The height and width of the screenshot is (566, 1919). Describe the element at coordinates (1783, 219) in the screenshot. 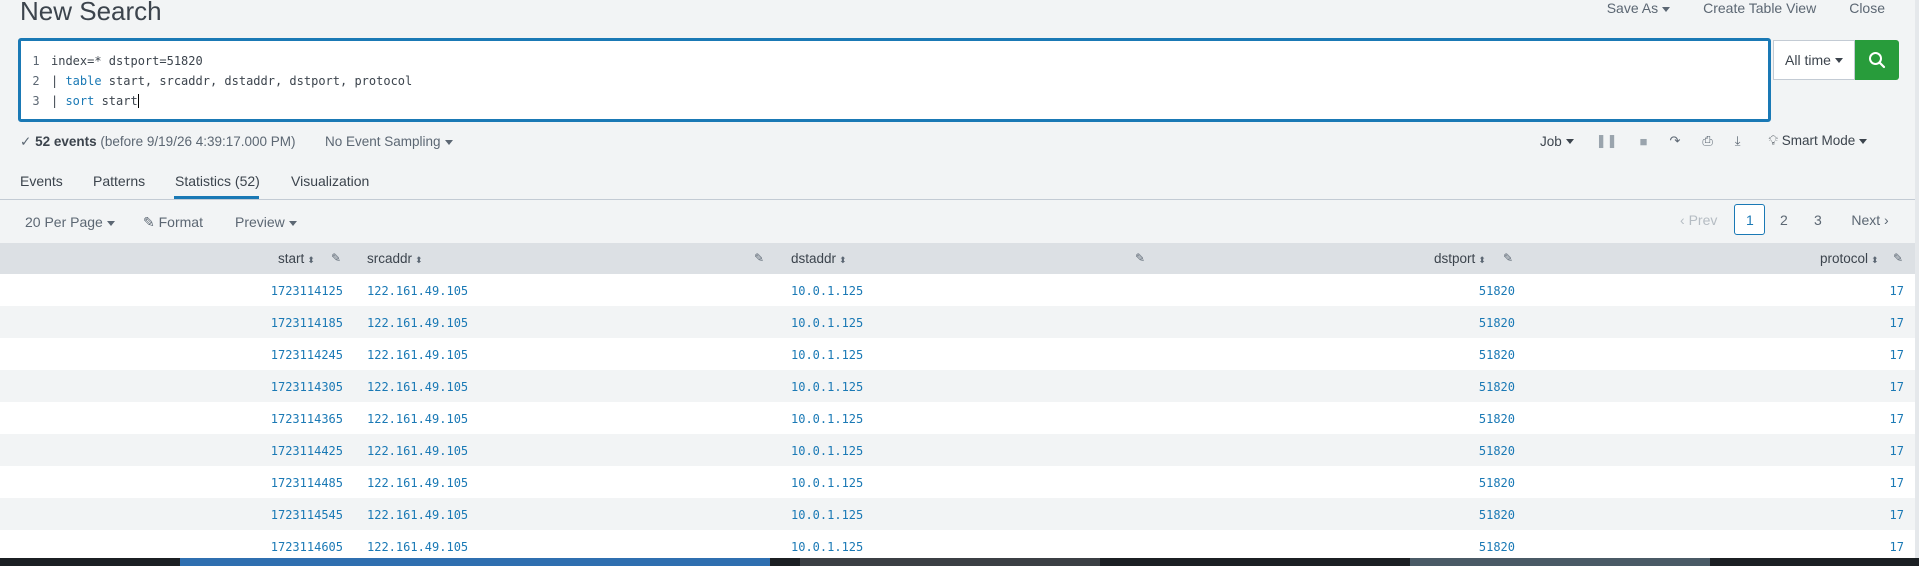

I see `page-button: 2` at that location.